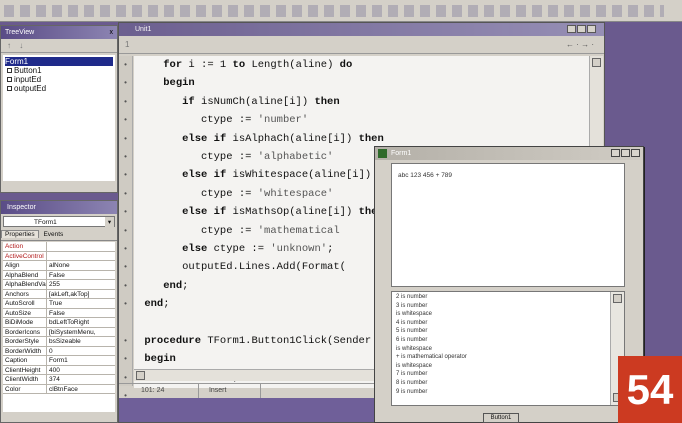 This screenshot has width=682, height=423. Describe the element at coordinates (223, 120) in the screenshot. I see `code-line: ctype := 'number'` at that location.